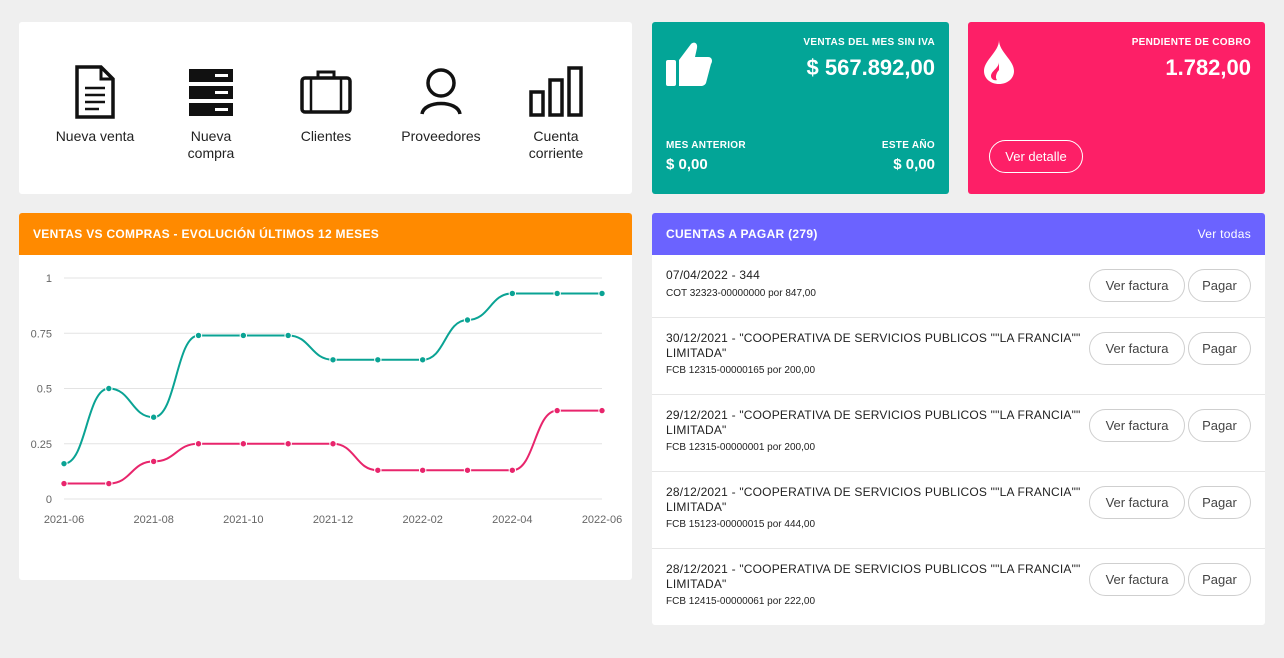 Image resolution: width=1284 pixels, height=658 pixels. I want to click on account-detail: FCB 12315-00000001 por 200,00, so click(741, 447).